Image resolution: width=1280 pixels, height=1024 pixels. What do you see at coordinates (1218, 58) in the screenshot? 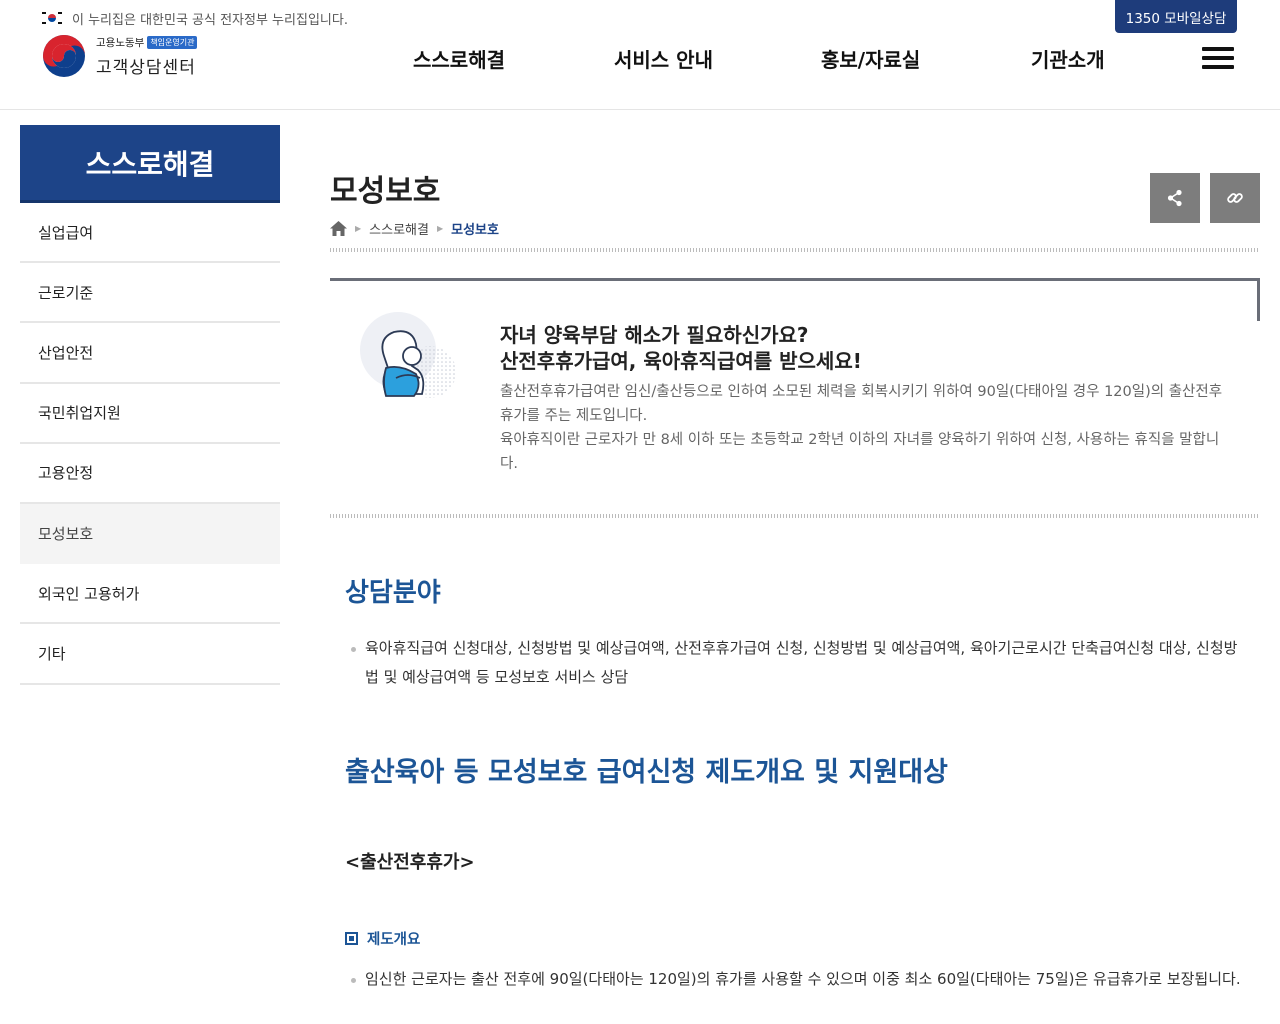
I see `menu-icon` at bounding box center [1218, 58].